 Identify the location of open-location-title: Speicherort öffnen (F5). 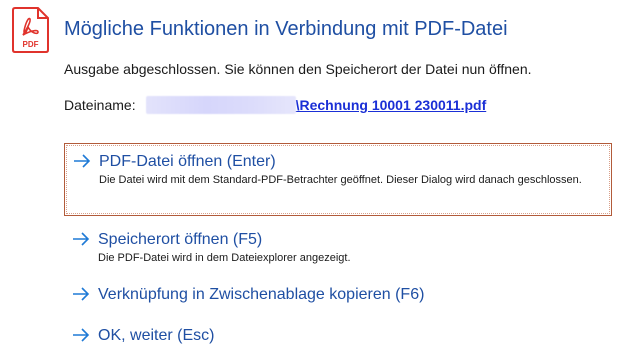
(180, 239).